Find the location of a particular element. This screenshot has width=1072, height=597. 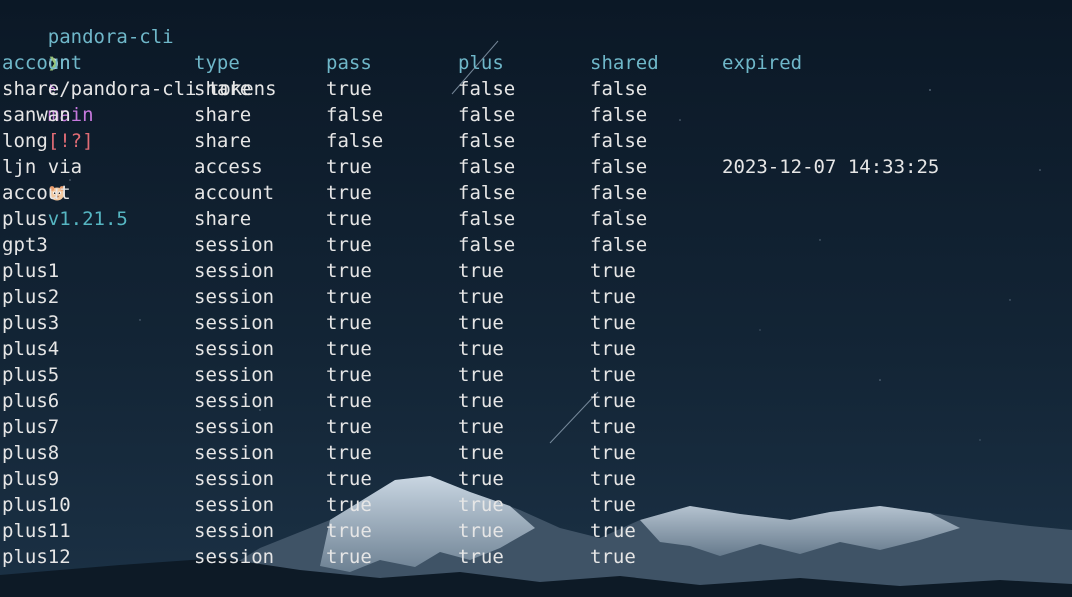

cell-account: plus6 is located at coordinates (31, 401).